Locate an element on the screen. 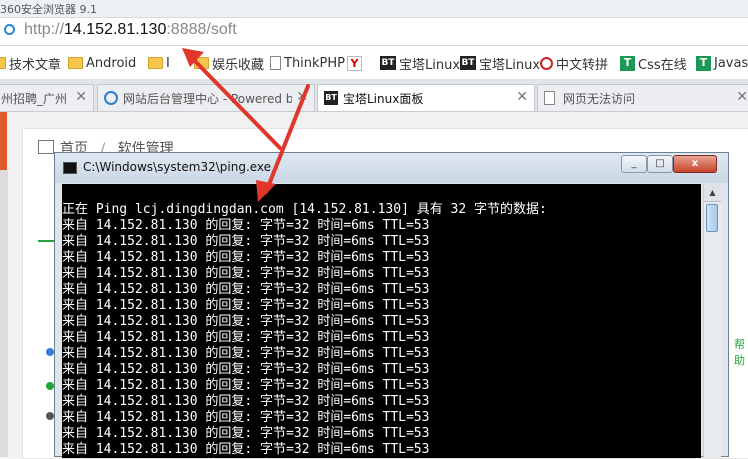  bookmark-item: 娱乐收藏 is located at coordinates (229, 63).